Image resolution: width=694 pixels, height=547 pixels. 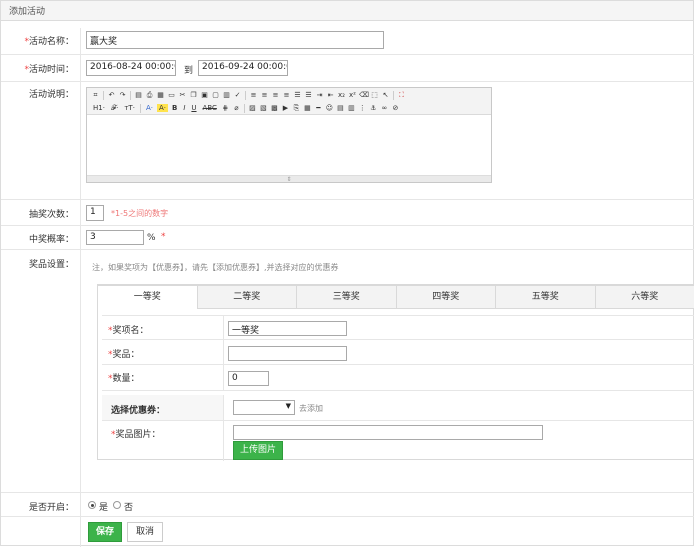 What do you see at coordinates (330, 95) in the screenshot?
I see `outdent-icon: ⇤` at bounding box center [330, 95].